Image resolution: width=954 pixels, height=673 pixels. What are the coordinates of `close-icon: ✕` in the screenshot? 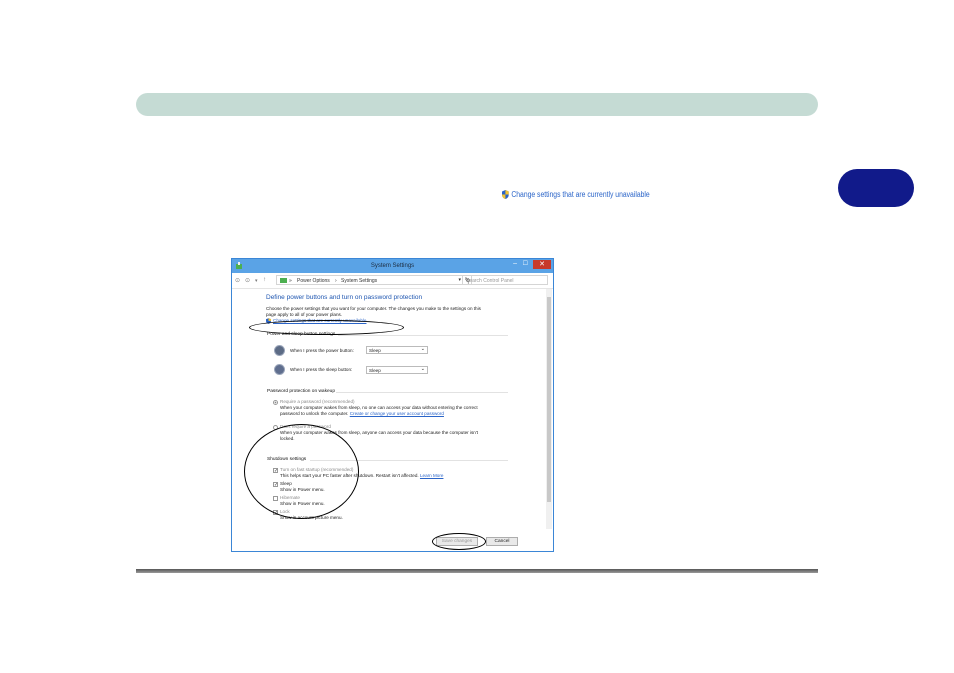 It's located at (542, 264).